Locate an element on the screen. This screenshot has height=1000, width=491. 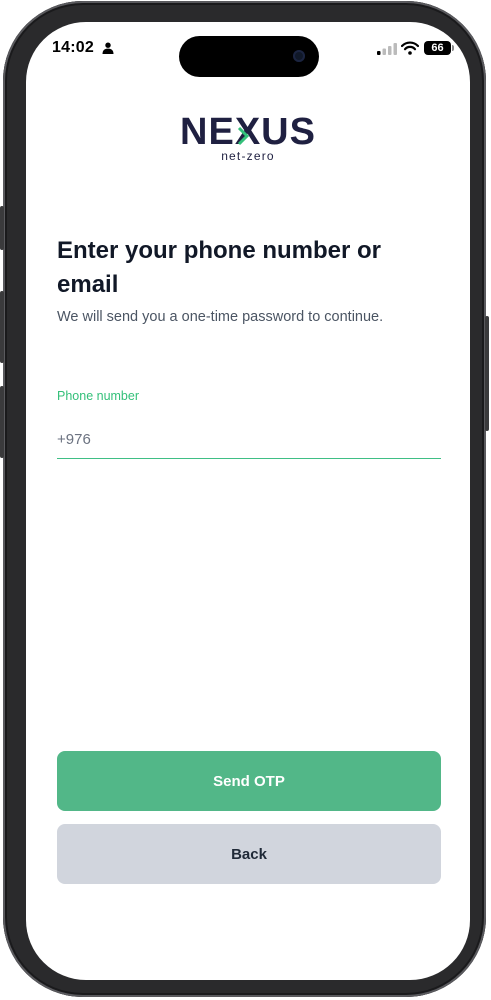
signal-icon is located at coordinates (387, 49).